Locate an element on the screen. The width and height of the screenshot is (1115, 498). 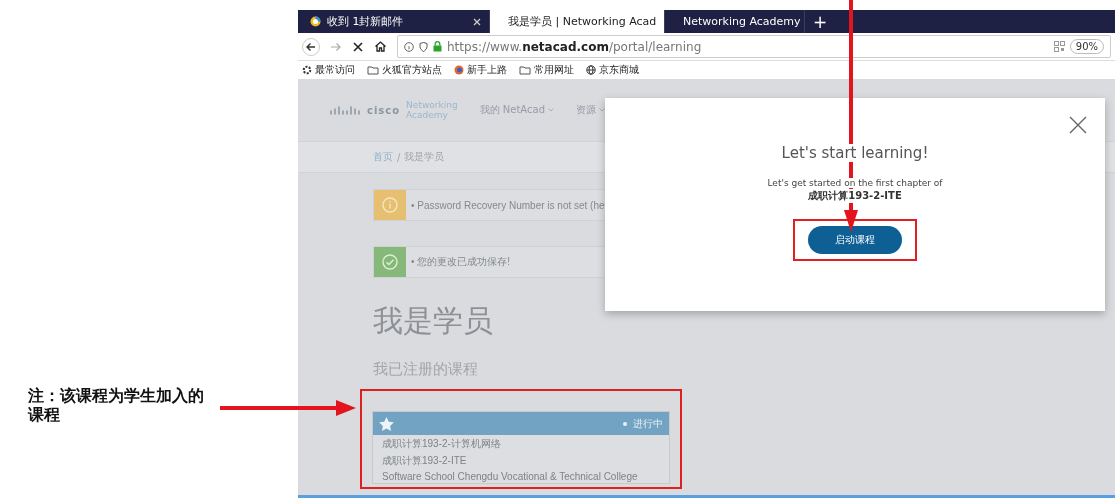
globe-icon is located at coordinates (591, 70).